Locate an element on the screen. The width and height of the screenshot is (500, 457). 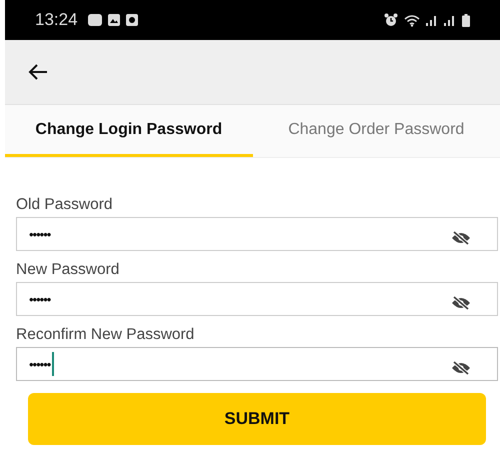
alarm-icon is located at coordinates (391, 20).